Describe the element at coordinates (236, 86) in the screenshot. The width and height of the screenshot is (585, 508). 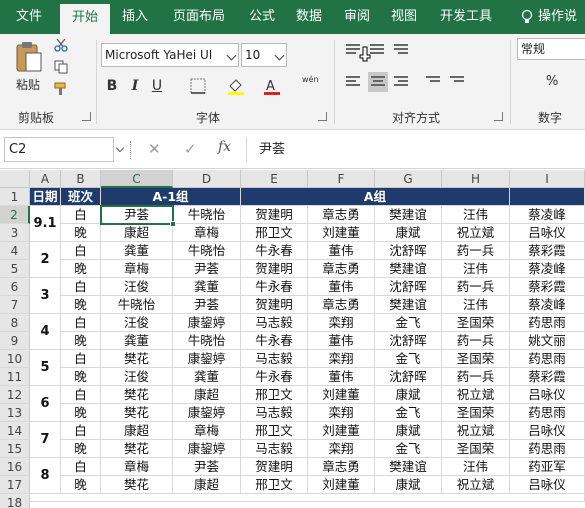
I see `fill-color-icon` at that location.